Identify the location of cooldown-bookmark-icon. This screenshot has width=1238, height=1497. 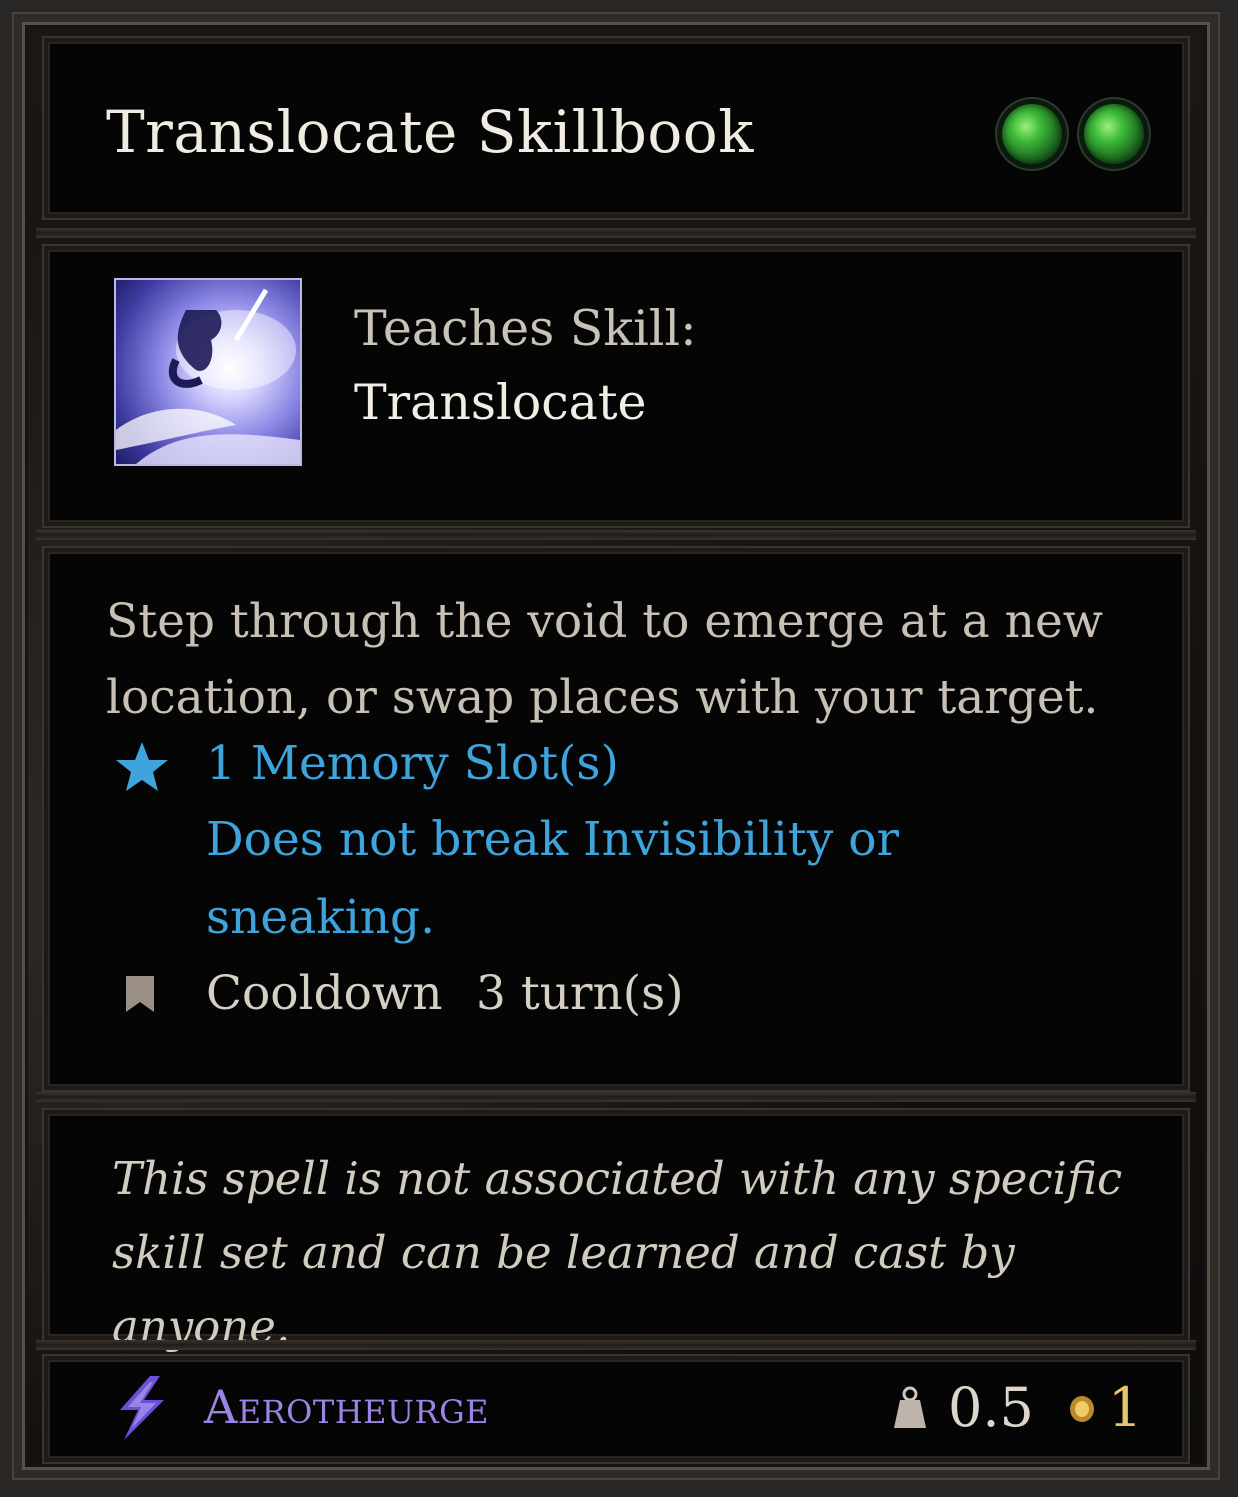
(140, 994).